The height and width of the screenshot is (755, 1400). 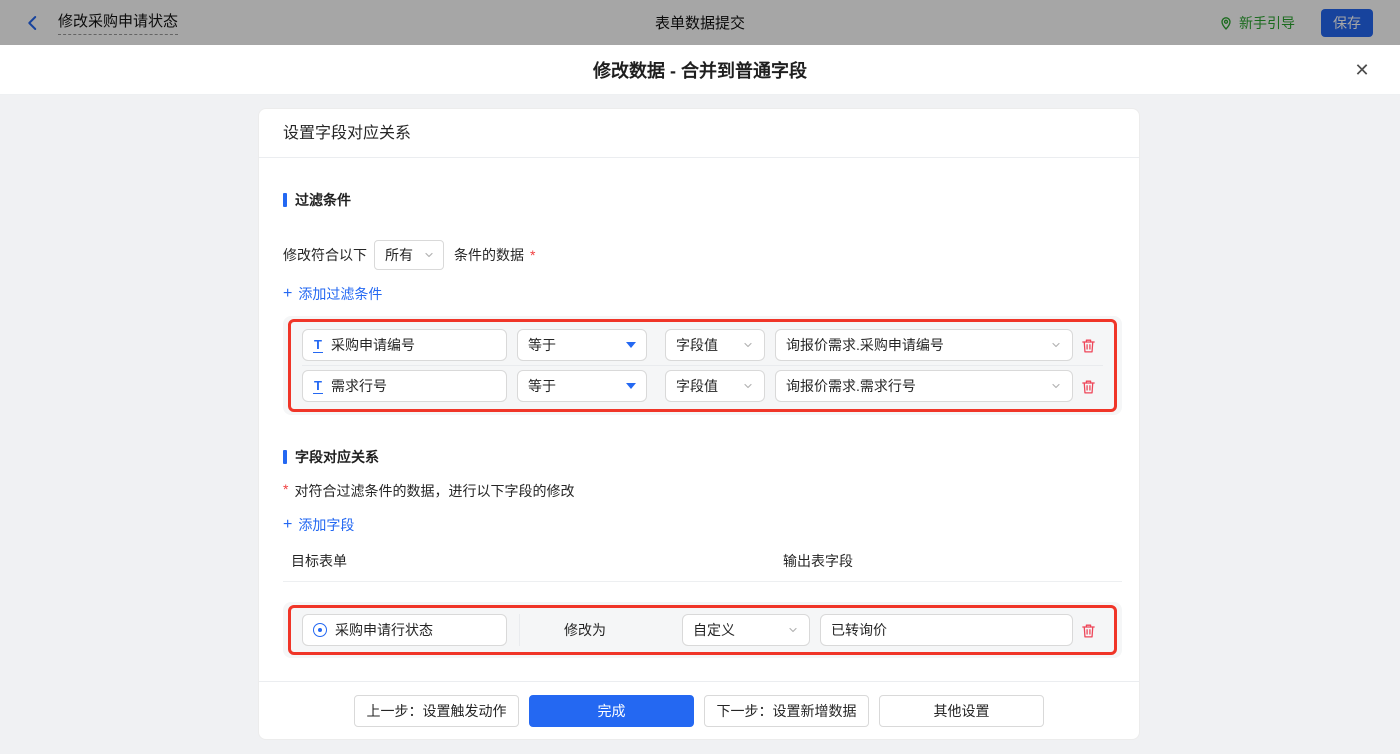 What do you see at coordinates (865, 345) in the screenshot?
I see `compare-value: 询报价需求.采购申请编号` at bounding box center [865, 345].